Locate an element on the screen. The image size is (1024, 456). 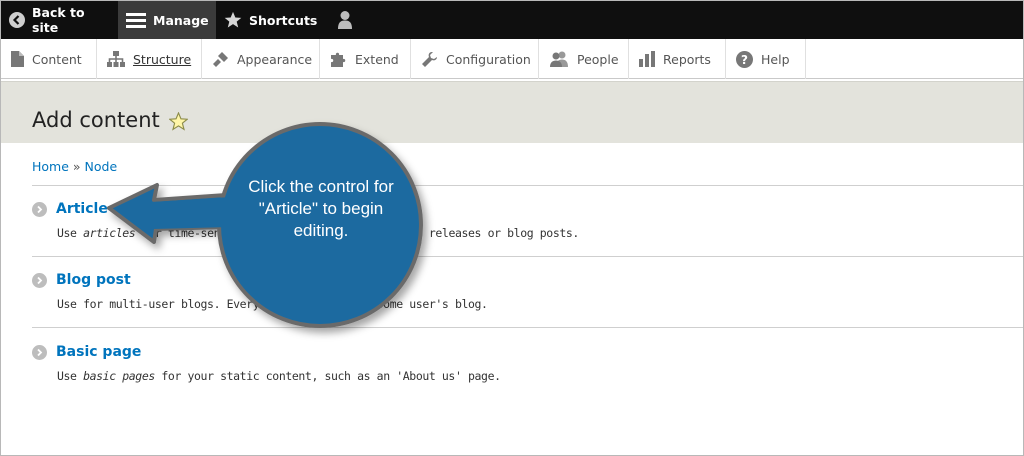
tray-item-content: Content is located at coordinates (49, 59).